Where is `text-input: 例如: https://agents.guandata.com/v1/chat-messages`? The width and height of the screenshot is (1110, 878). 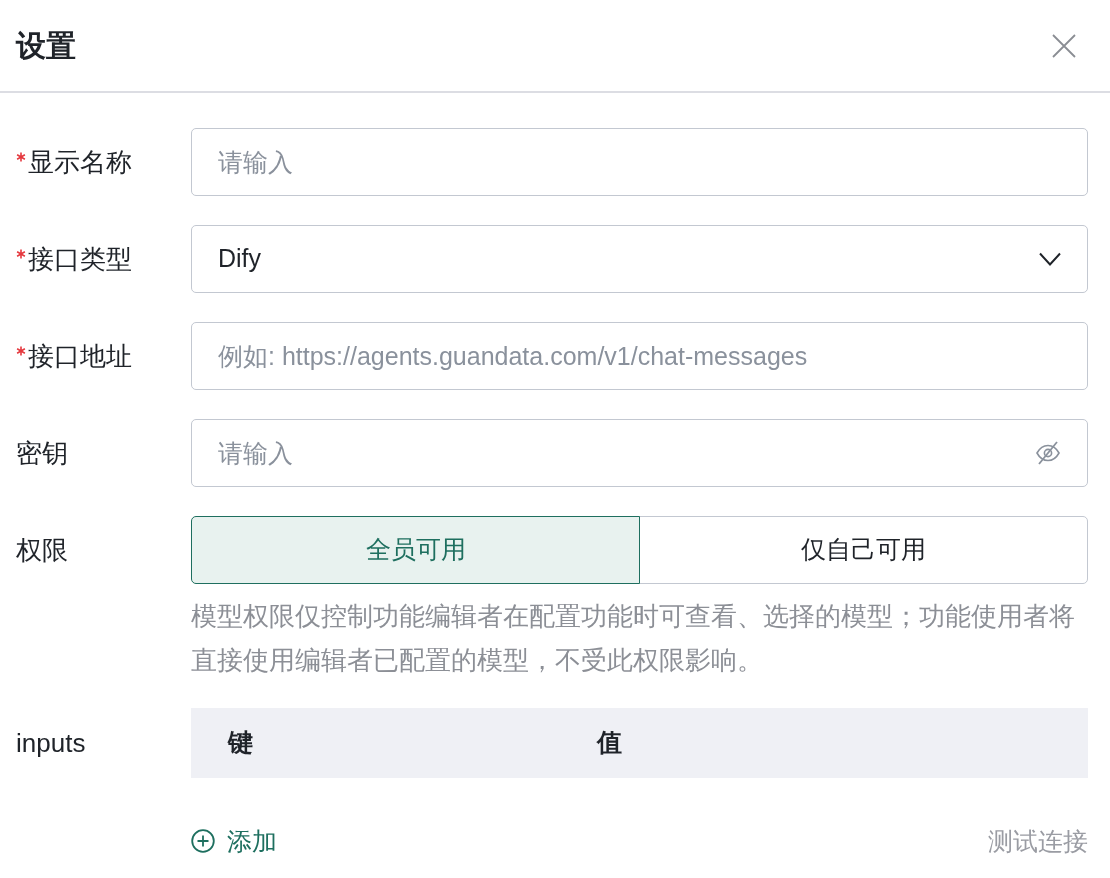 text-input: 例如: https://agents.guandata.com/v1/chat-messages is located at coordinates (639, 356).